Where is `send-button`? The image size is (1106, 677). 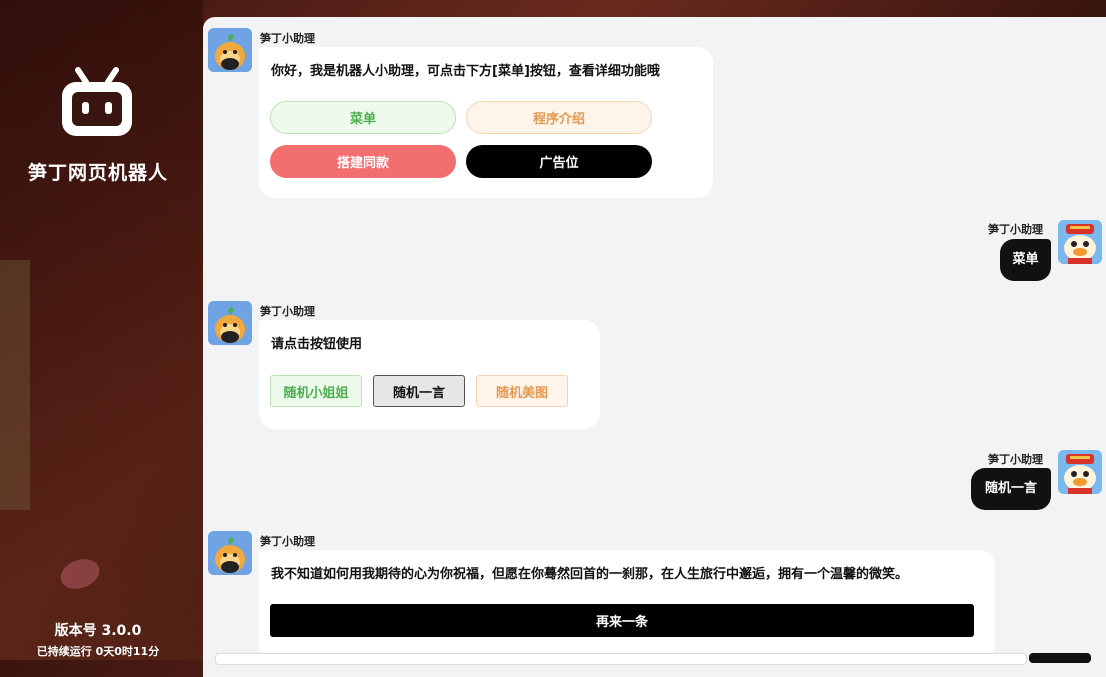 send-button is located at coordinates (1060, 658).